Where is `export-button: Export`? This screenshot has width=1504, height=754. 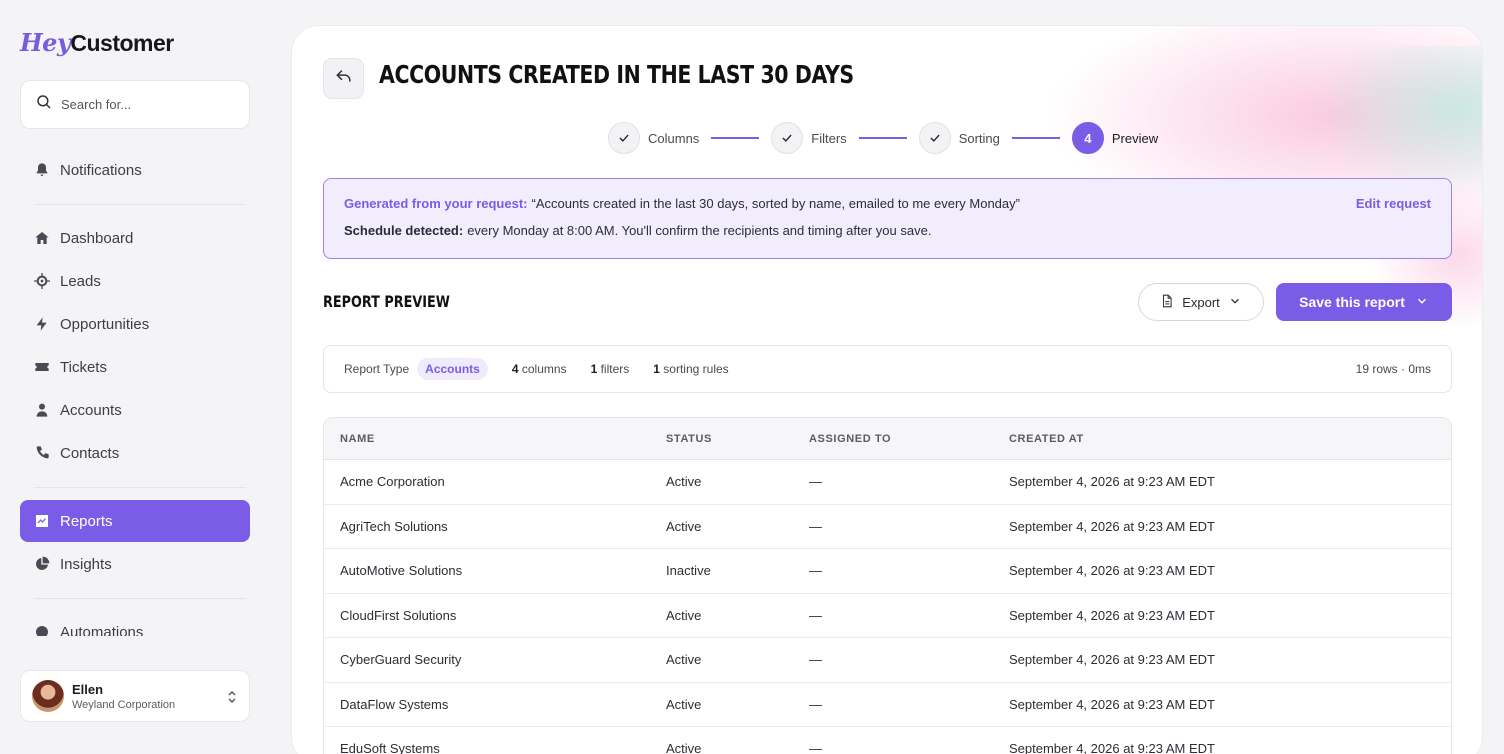 export-button: Export is located at coordinates (1201, 302).